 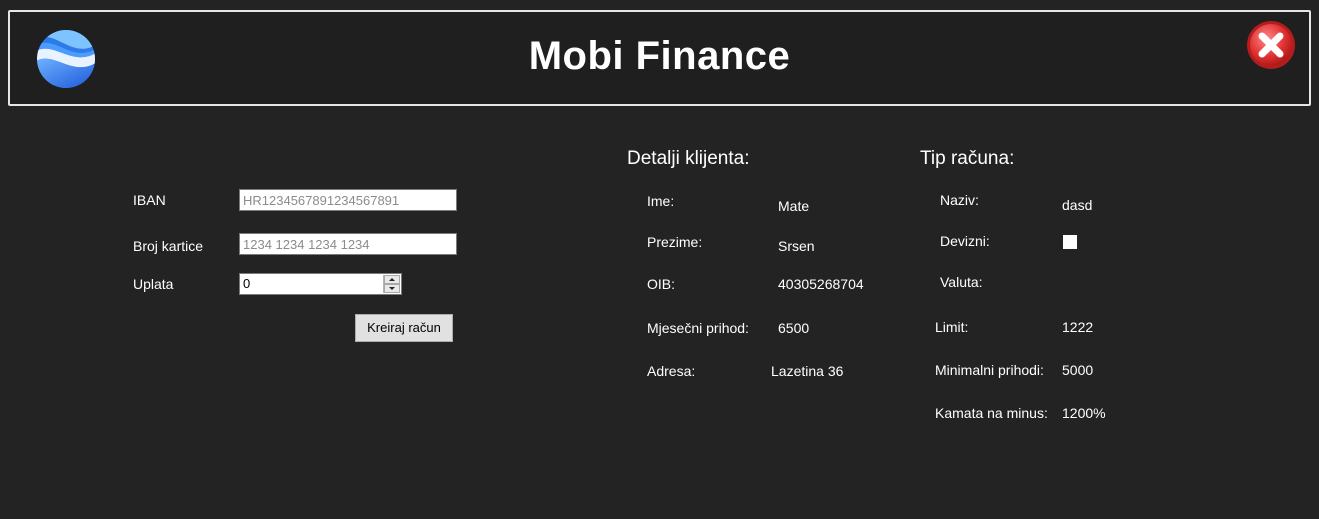 What do you see at coordinates (959, 200) in the screenshot?
I see `account-name-label: Naziv:` at bounding box center [959, 200].